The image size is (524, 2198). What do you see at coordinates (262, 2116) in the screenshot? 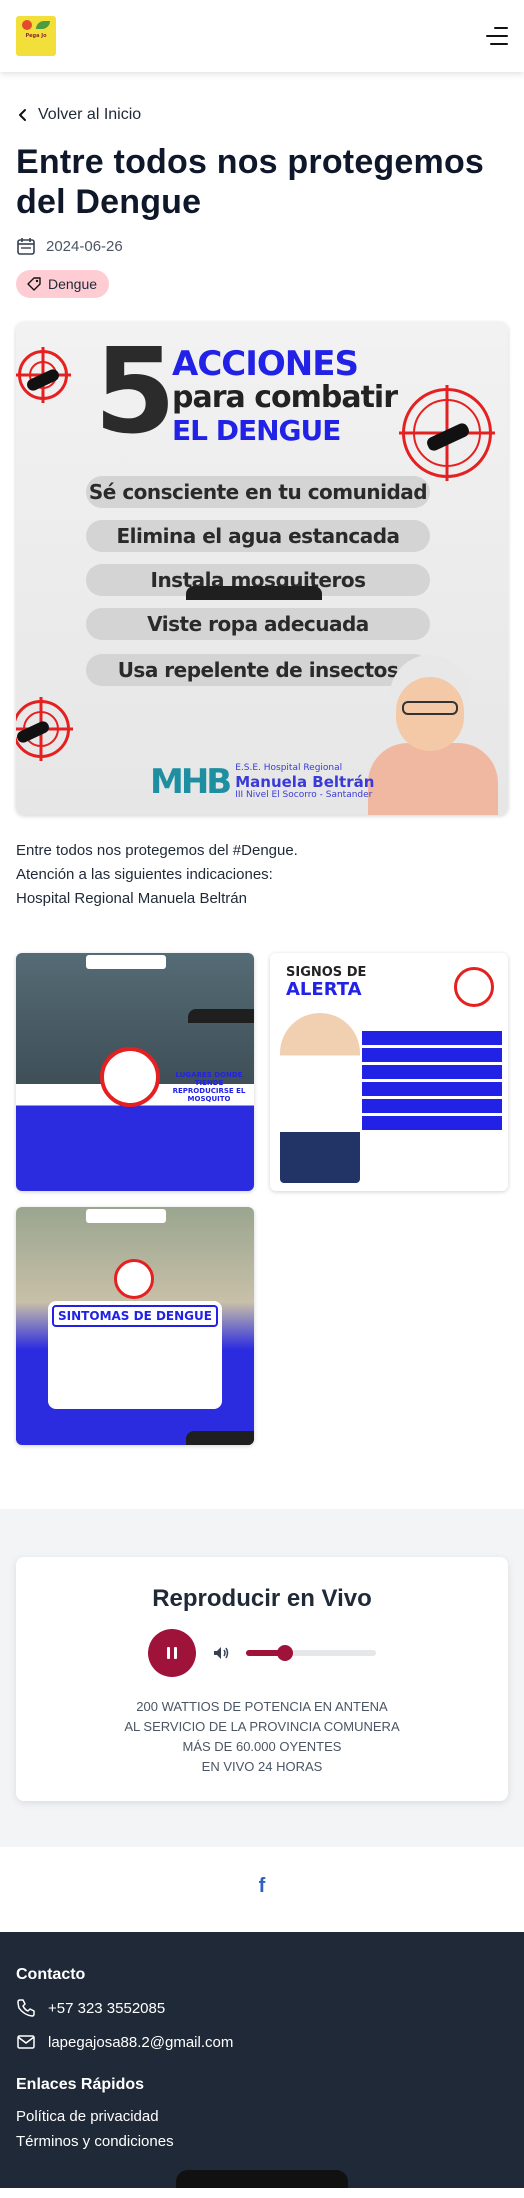
I see `privacy-policy-link: Política de privacidad` at bounding box center [262, 2116].